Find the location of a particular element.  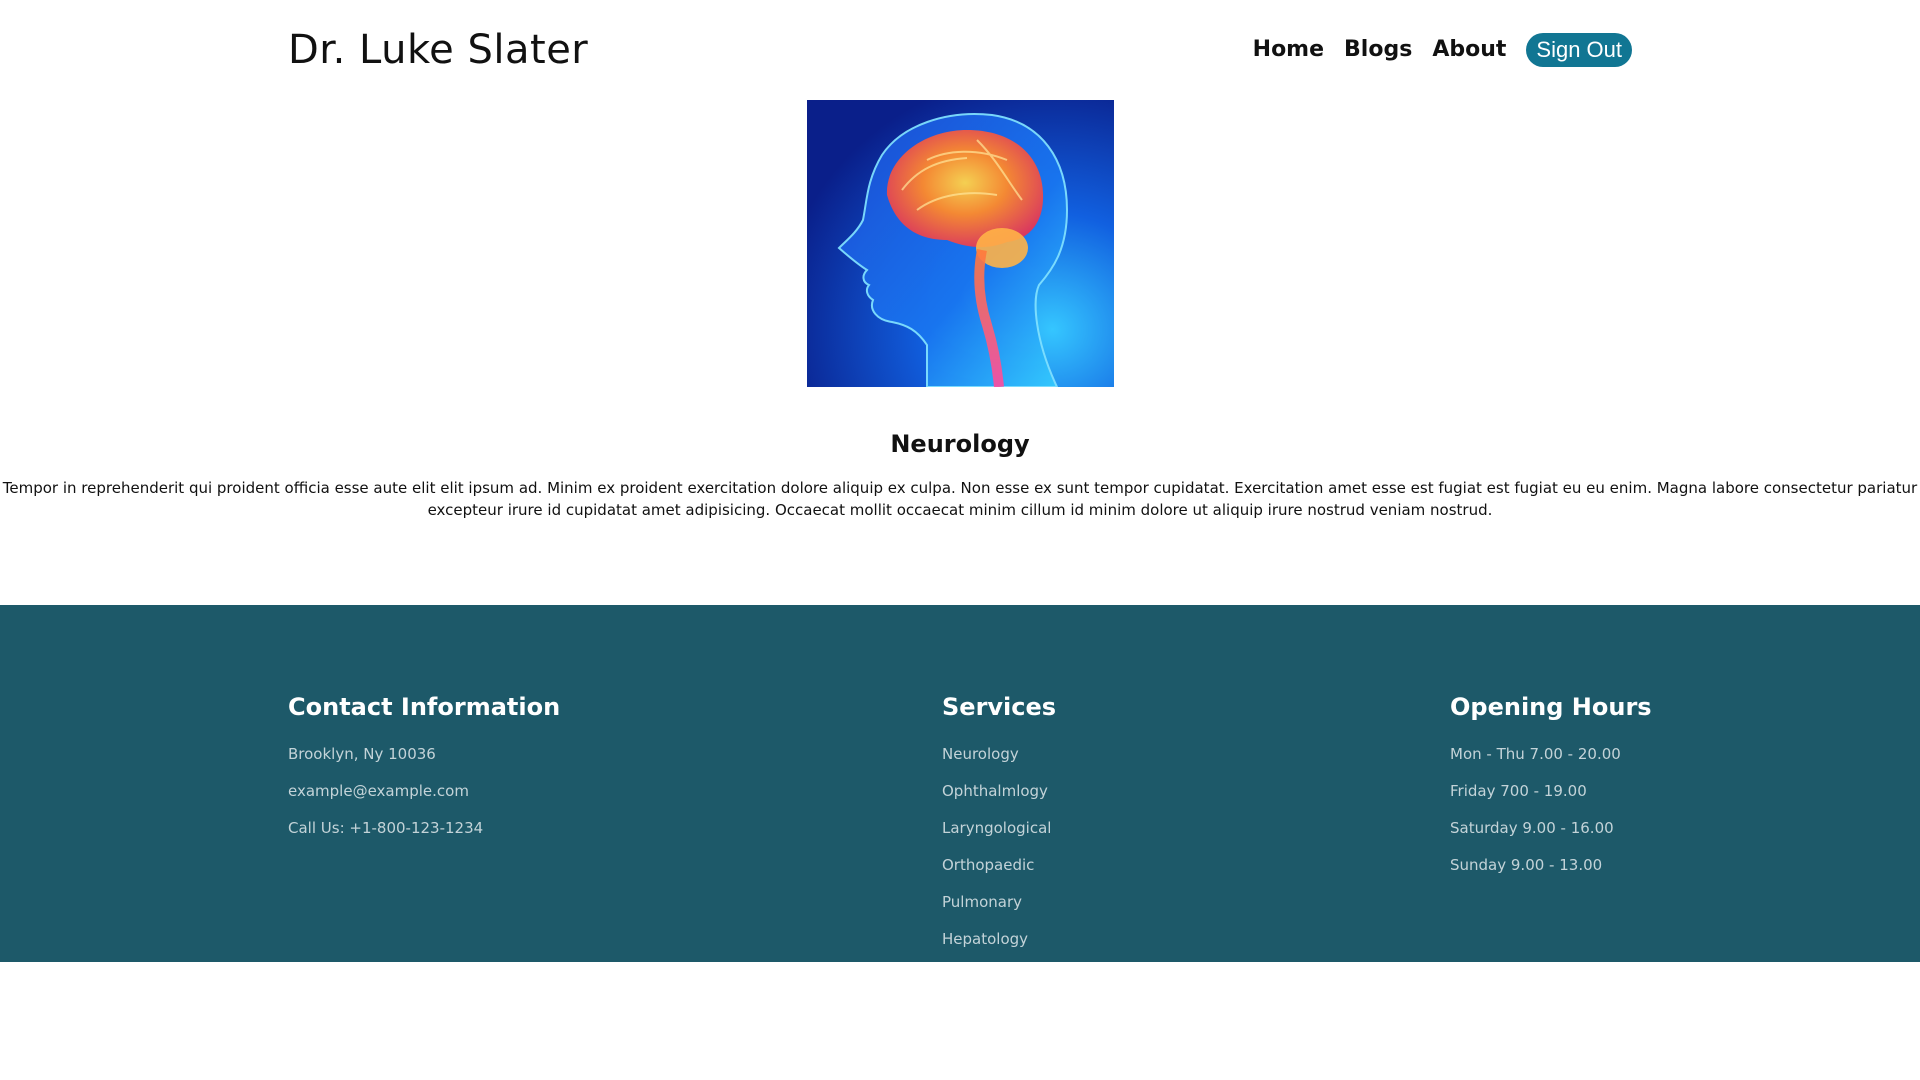

contact-heading: Contact Information is located at coordinates (424, 707).